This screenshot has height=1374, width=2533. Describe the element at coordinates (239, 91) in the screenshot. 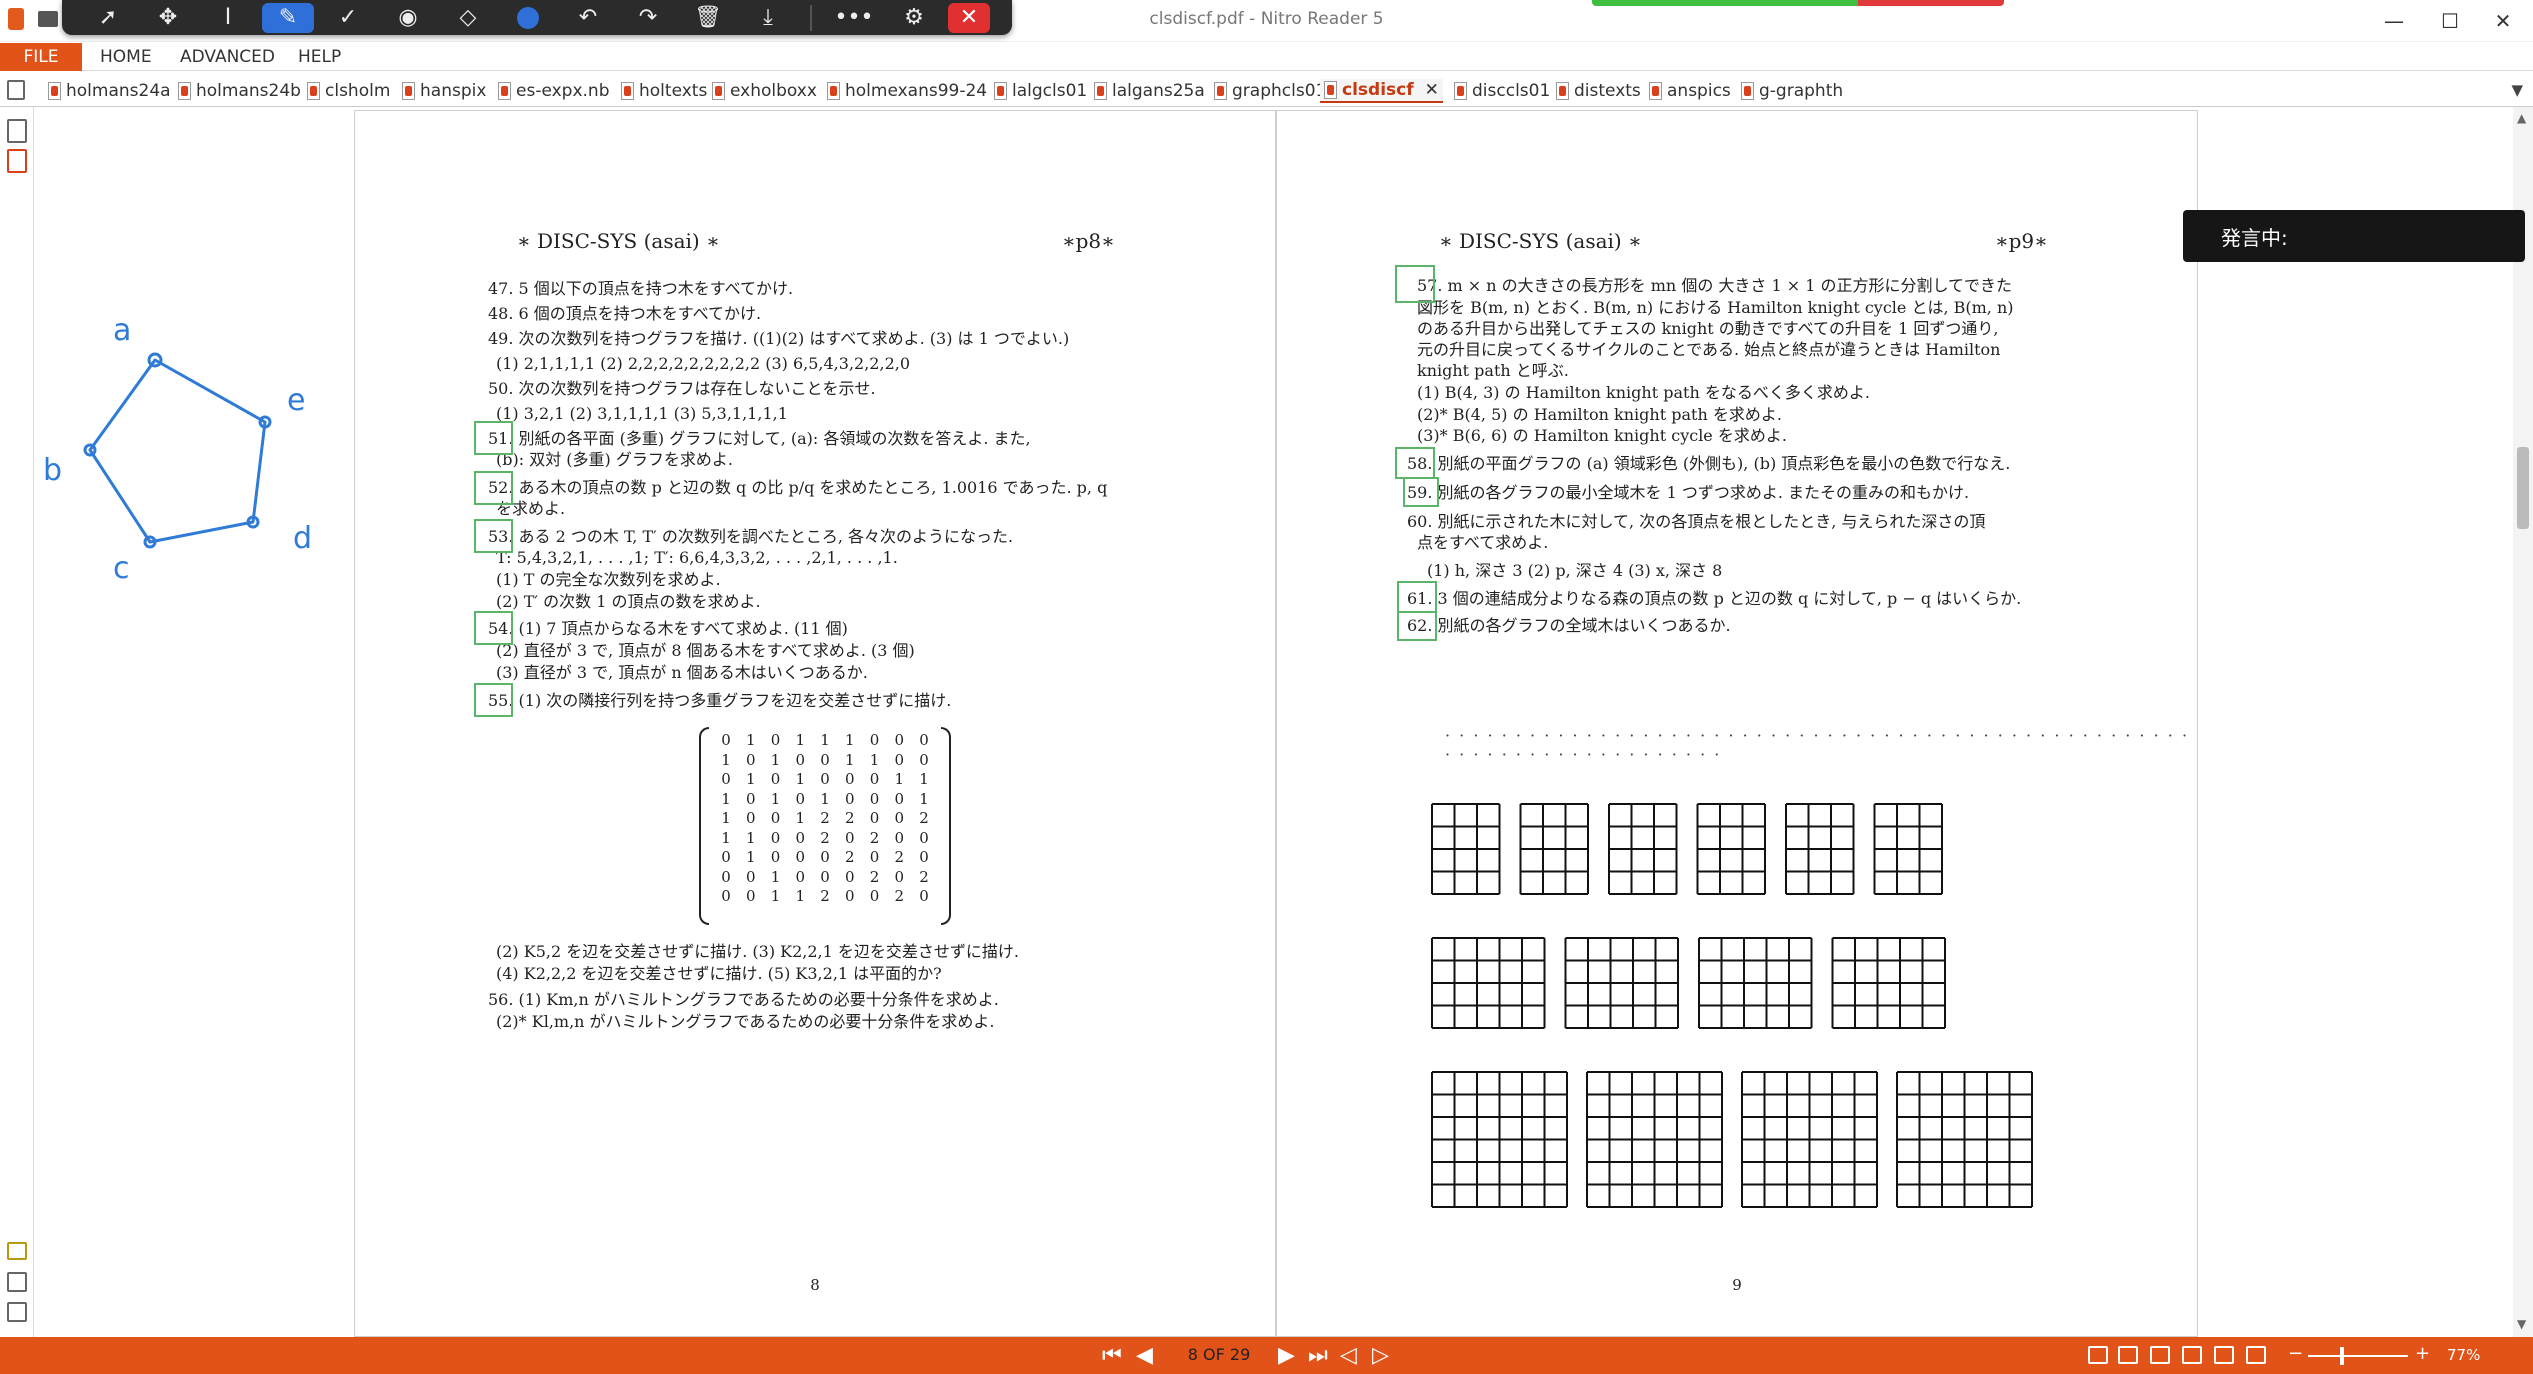

I see `doc-tab: holmans24b` at that location.